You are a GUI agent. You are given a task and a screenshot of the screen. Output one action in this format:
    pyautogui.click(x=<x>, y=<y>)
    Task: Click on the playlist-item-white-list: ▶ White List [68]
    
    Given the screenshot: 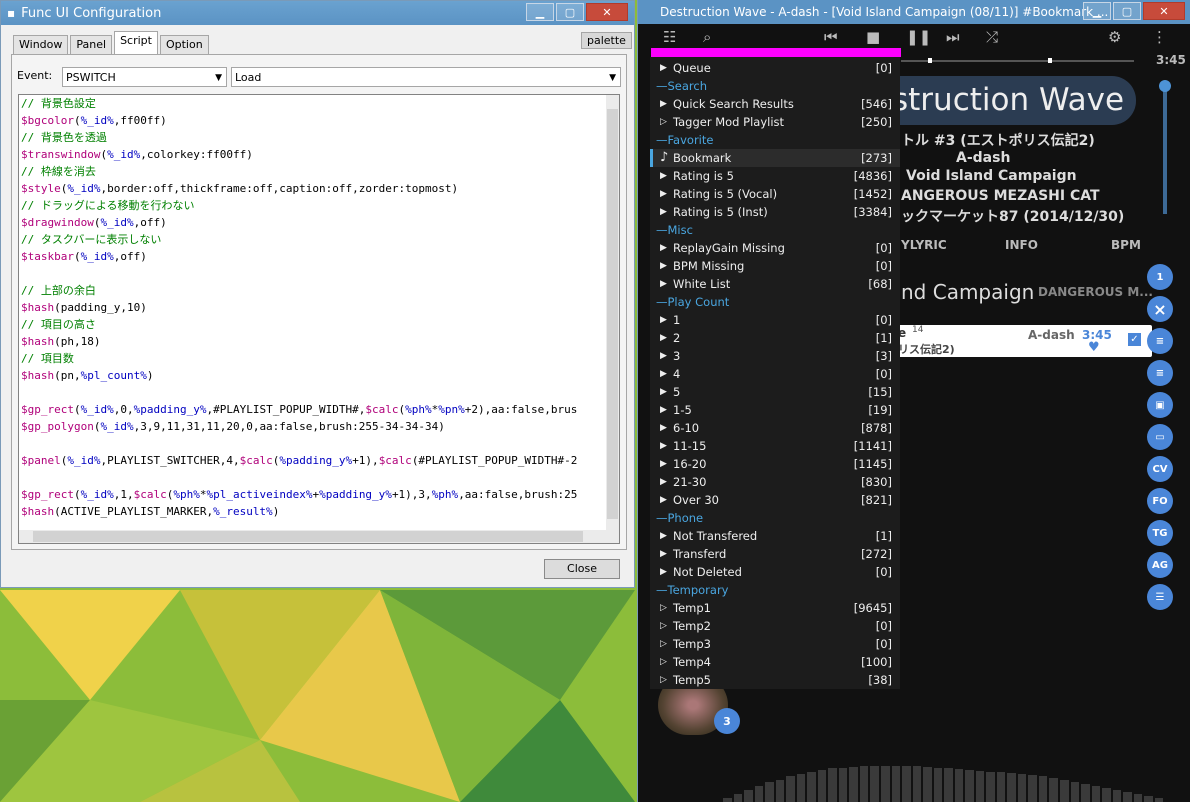 What is the action you would take?
    pyautogui.click(x=775, y=284)
    